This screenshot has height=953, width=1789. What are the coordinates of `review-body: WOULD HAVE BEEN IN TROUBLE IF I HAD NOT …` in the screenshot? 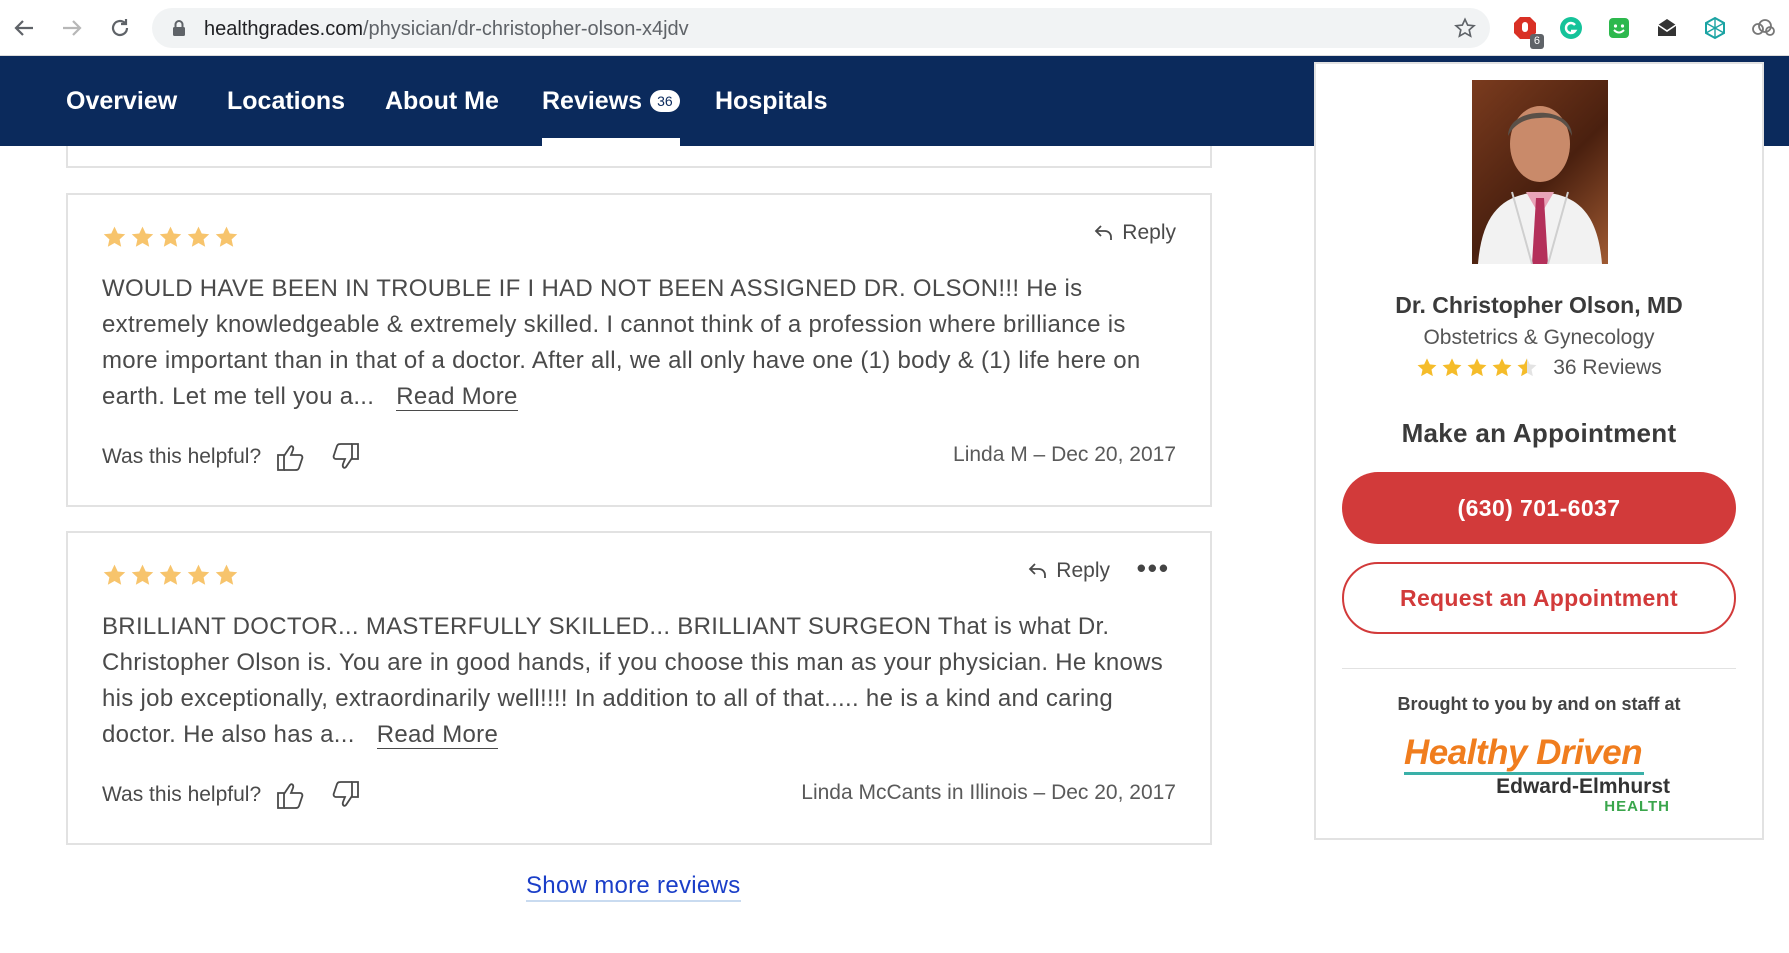 It's located at (621, 342).